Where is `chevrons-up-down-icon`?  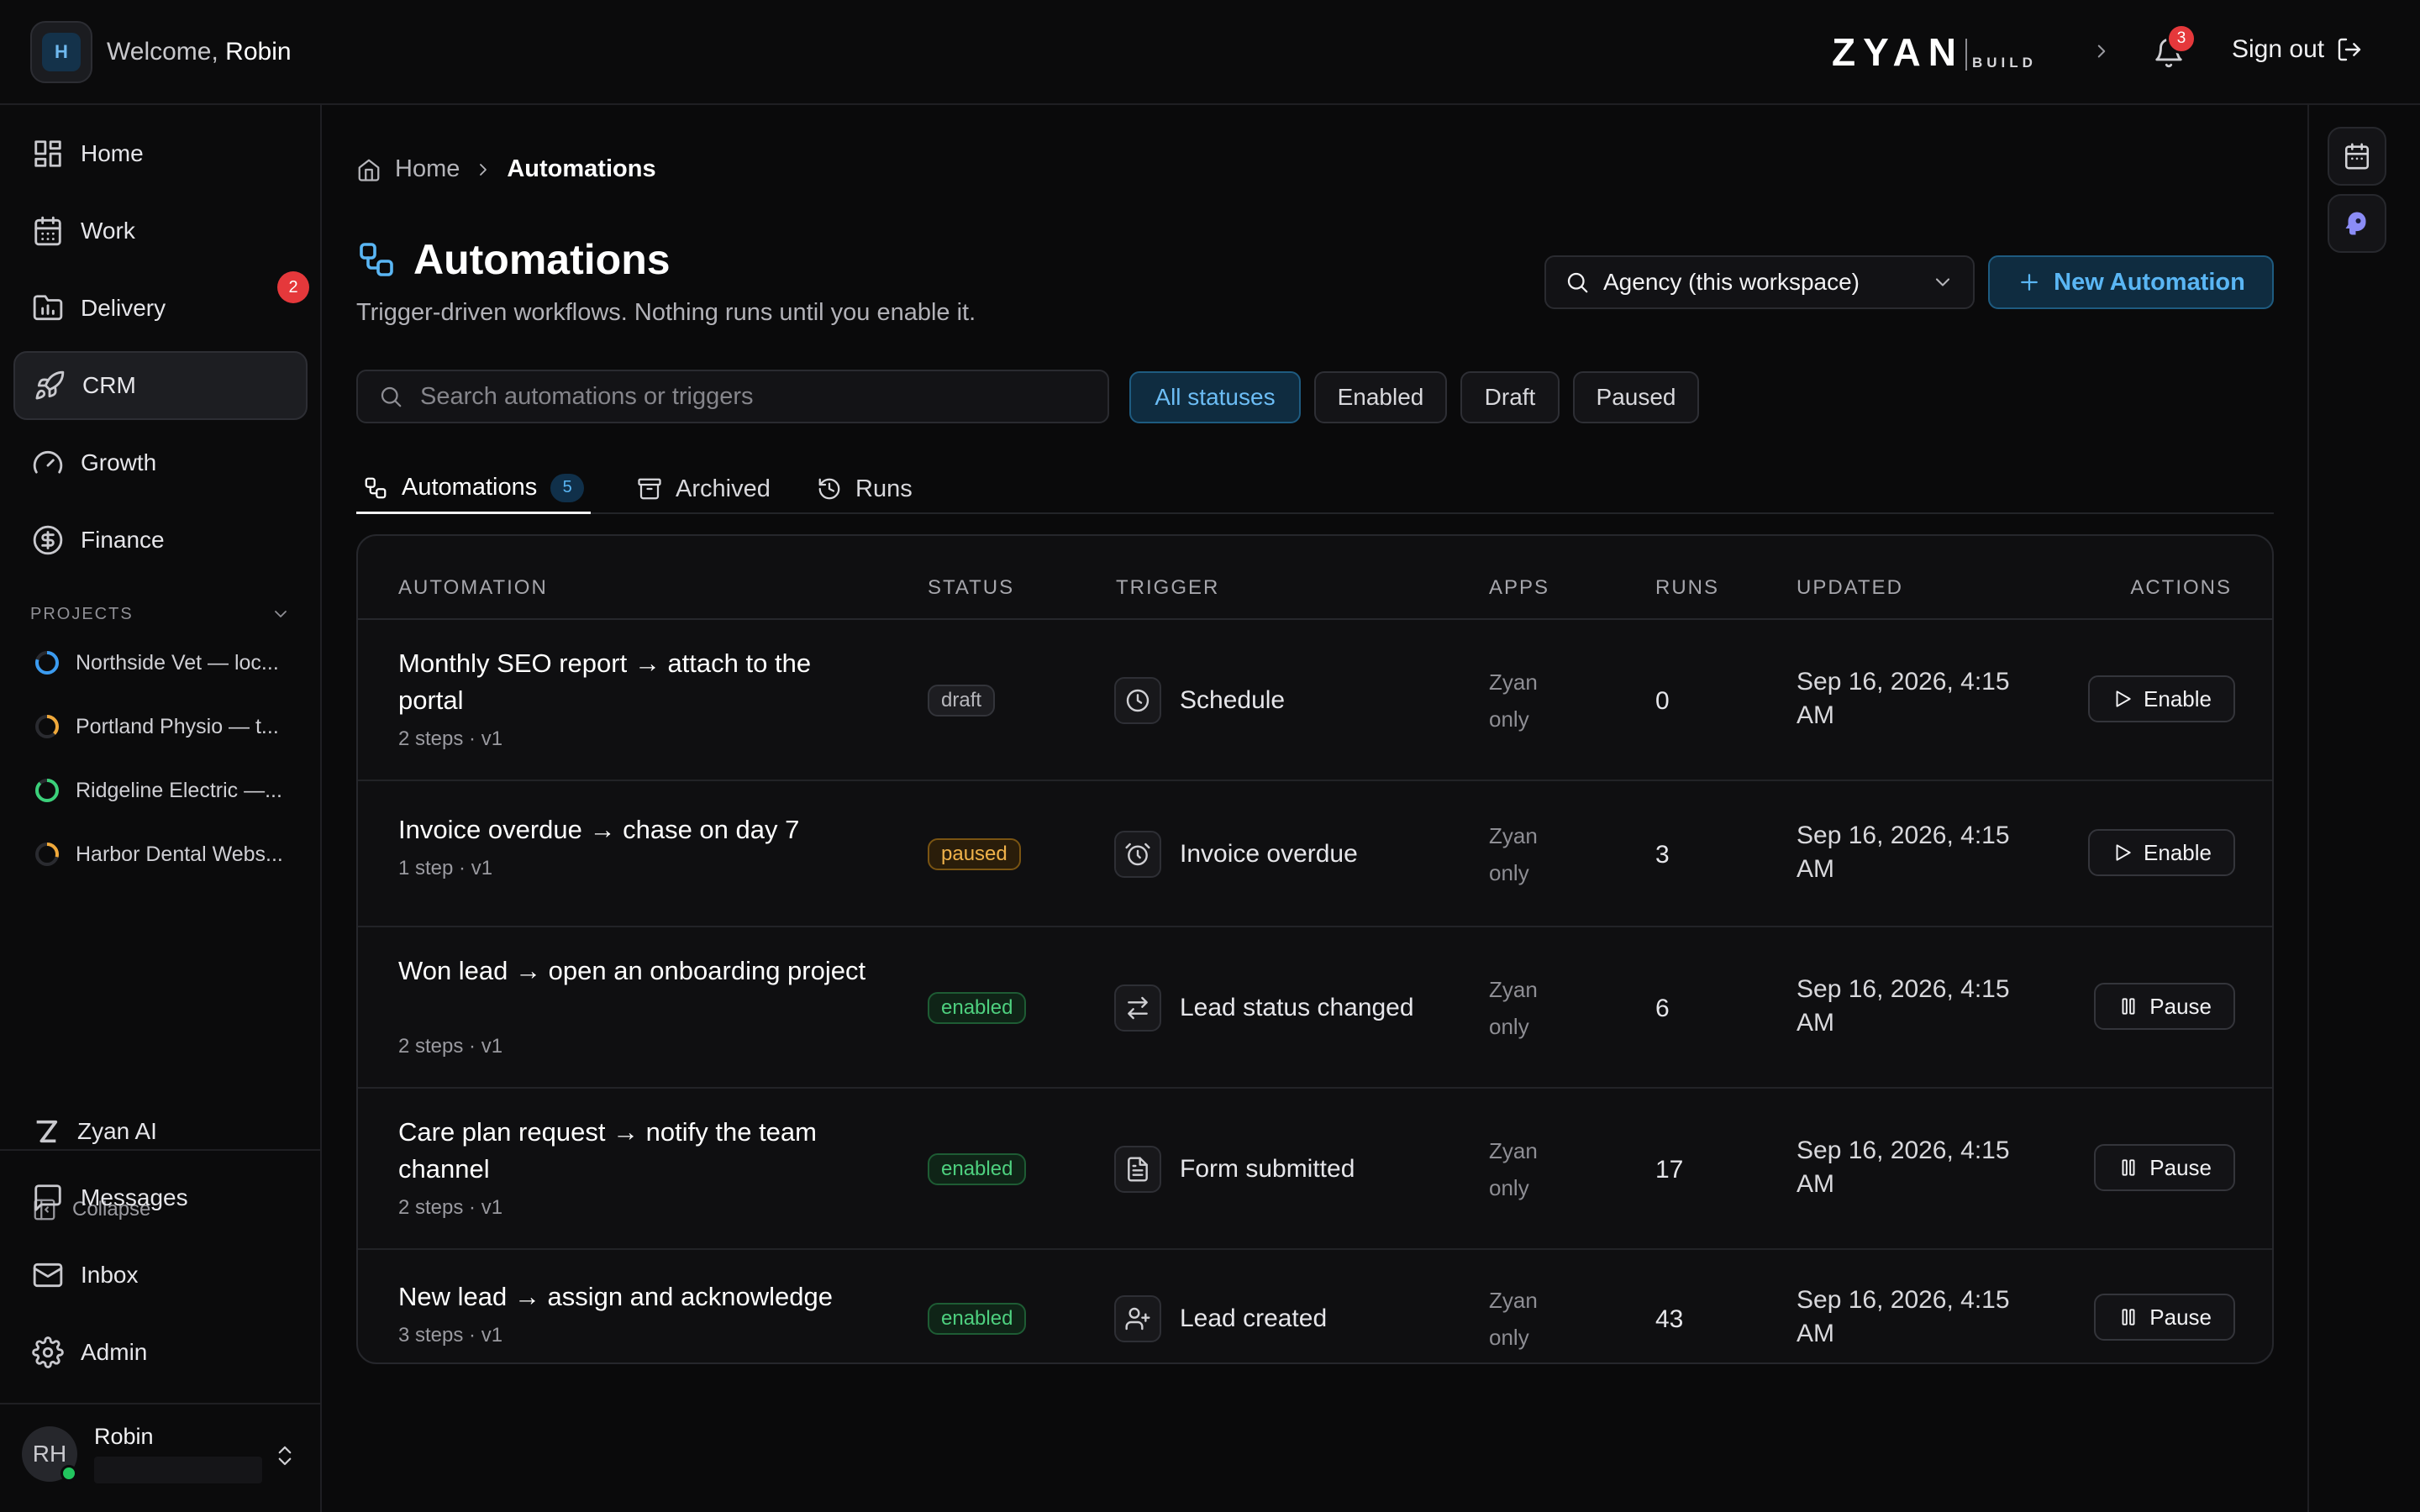 chevrons-up-down-icon is located at coordinates (284, 1455).